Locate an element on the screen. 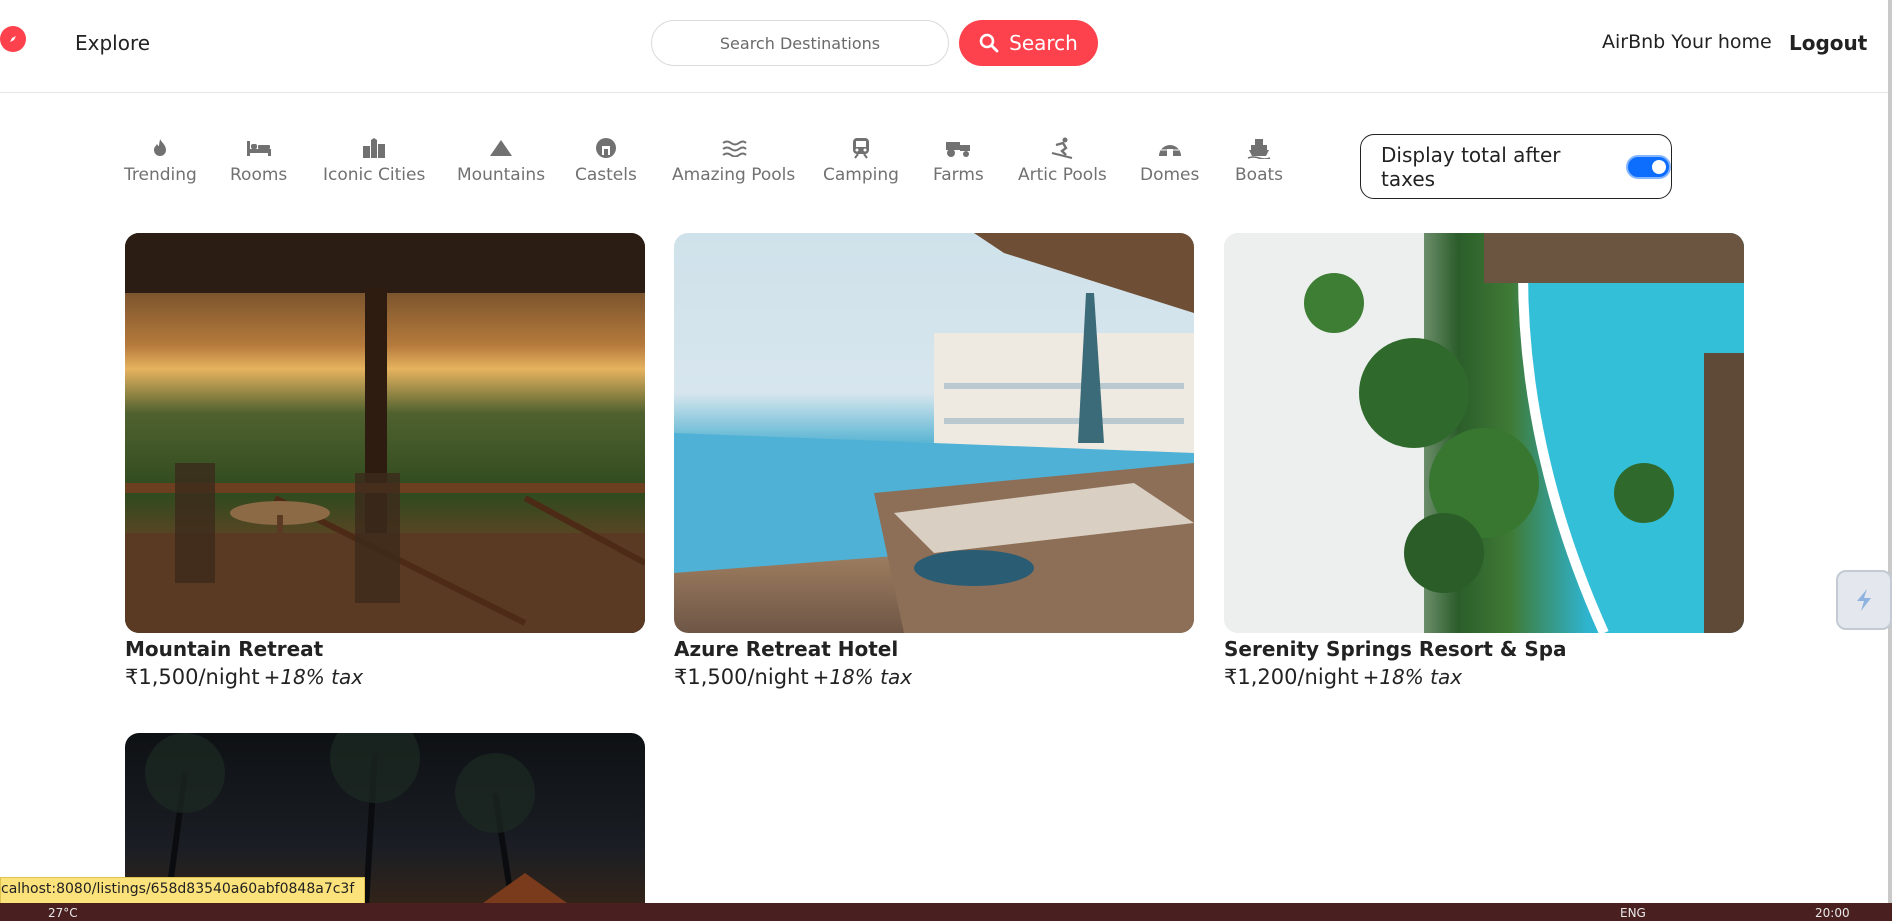 The height and width of the screenshot is (921, 1892). listing-card: Azure Retreat Hotel ₹1,500/night +18% tax is located at coordinates (934, 461).